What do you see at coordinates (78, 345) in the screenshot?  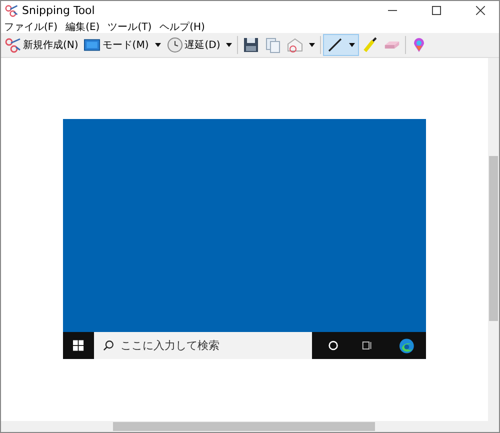 I see `windows-icon` at bounding box center [78, 345].